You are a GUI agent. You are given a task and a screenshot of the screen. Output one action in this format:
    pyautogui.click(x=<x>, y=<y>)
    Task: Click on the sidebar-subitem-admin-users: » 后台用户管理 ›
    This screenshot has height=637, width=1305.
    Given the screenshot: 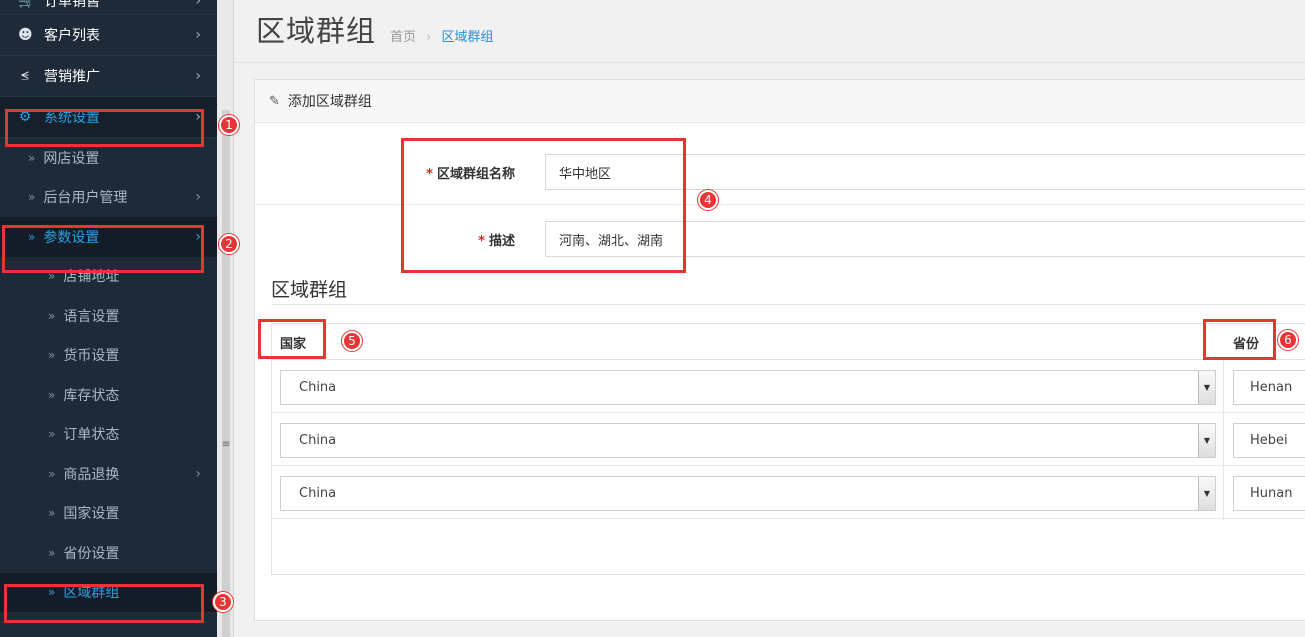 What is the action you would take?
    pyautogui.click(x=108, y=198)
    